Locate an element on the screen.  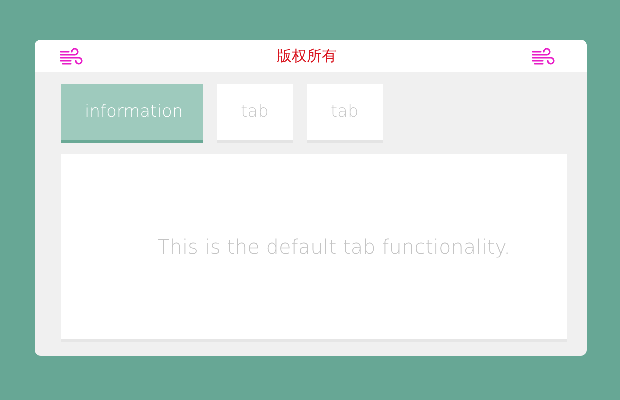
tab: information is located at coordinates (132, 113).